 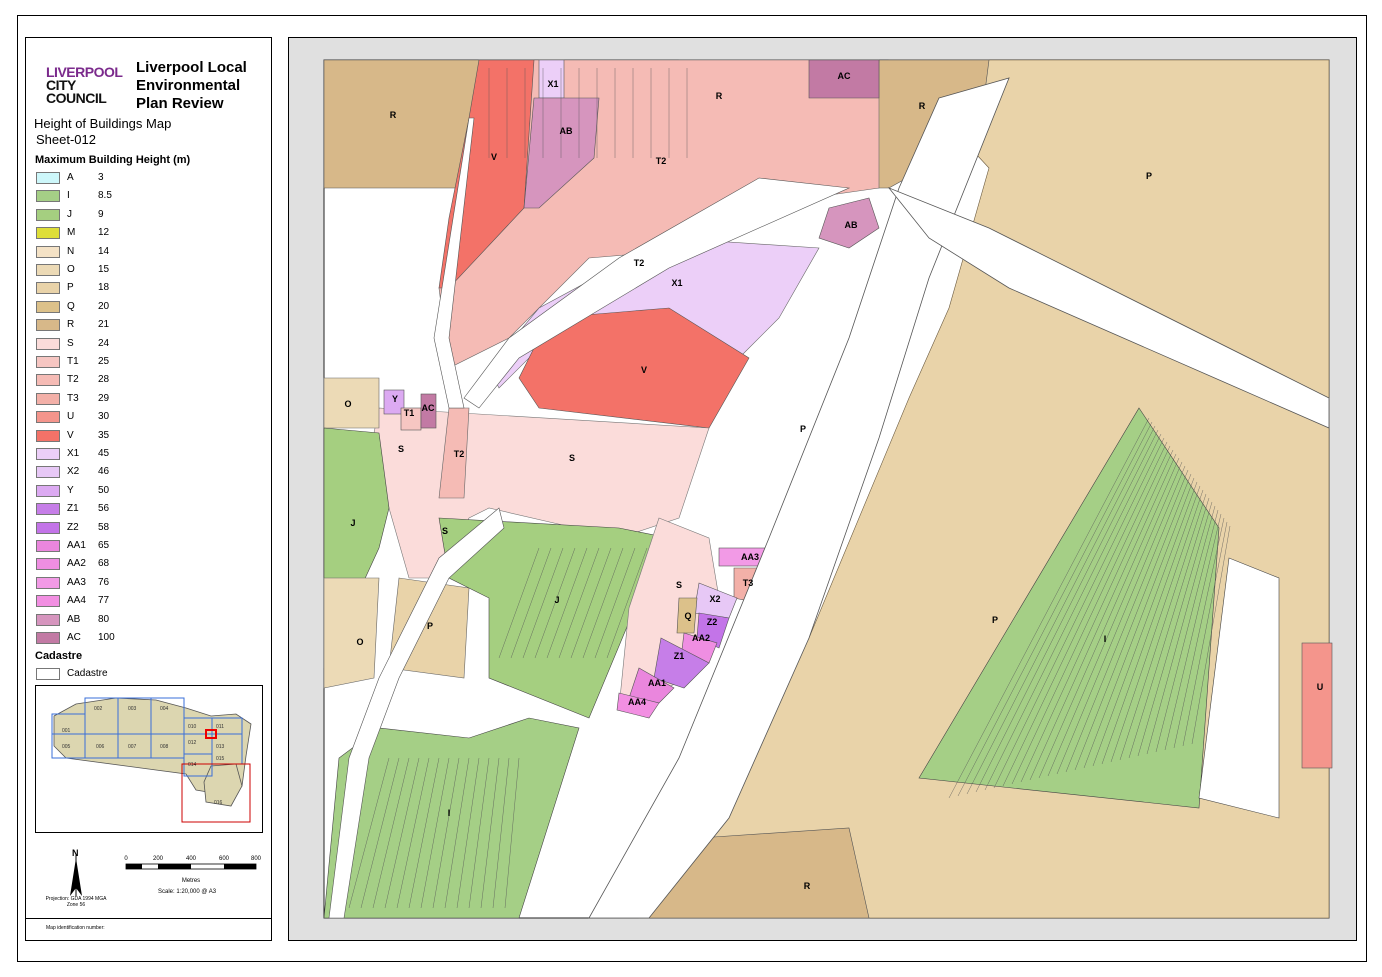 I want to click on map-name: Height of Buildings Map, so click(x=103, y=123).